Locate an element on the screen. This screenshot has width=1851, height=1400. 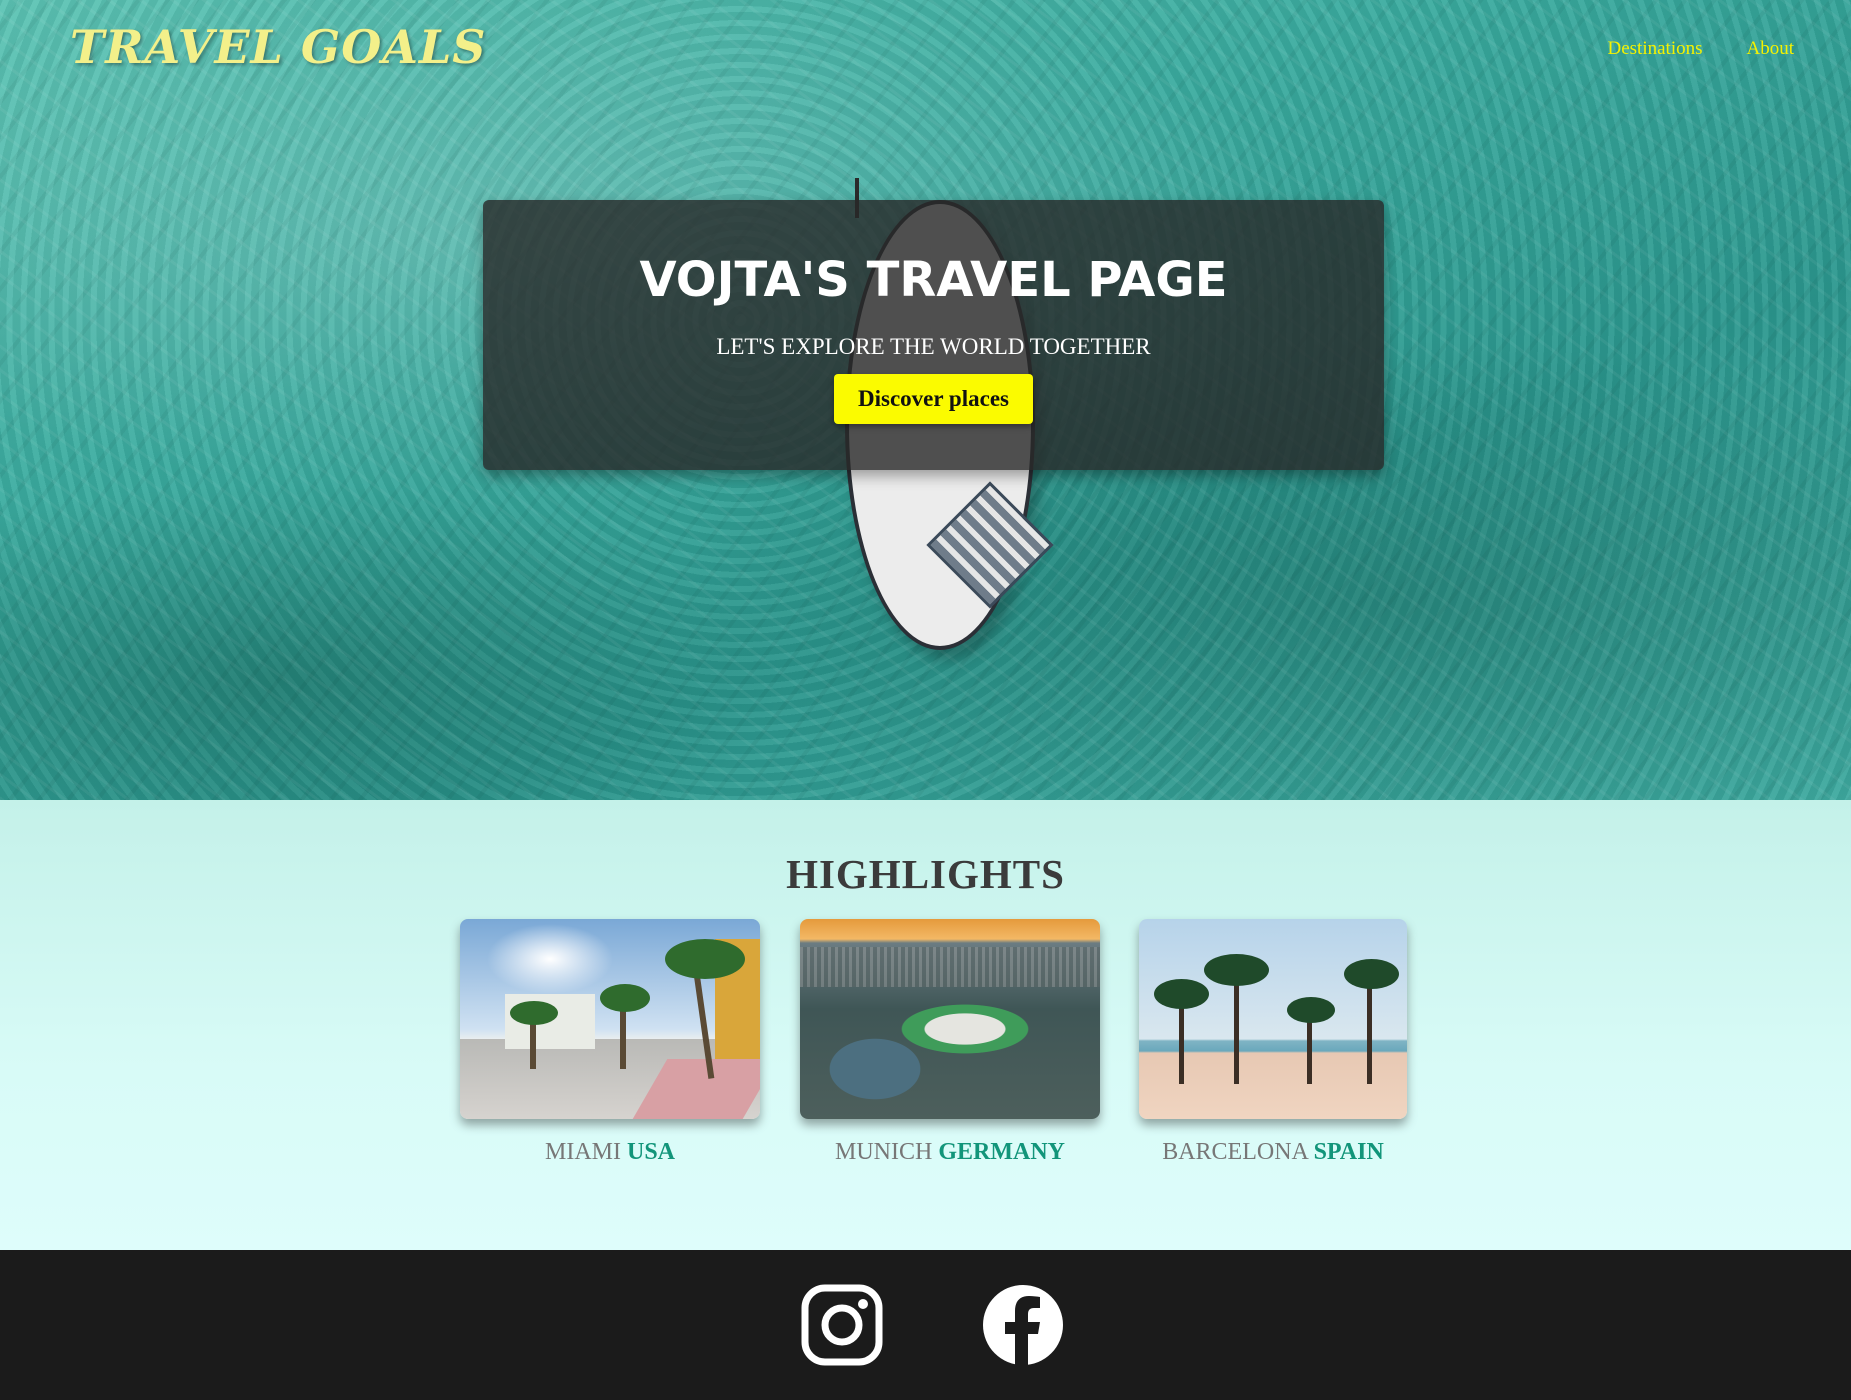
skyline-shape is located at coordinates (950, 967).